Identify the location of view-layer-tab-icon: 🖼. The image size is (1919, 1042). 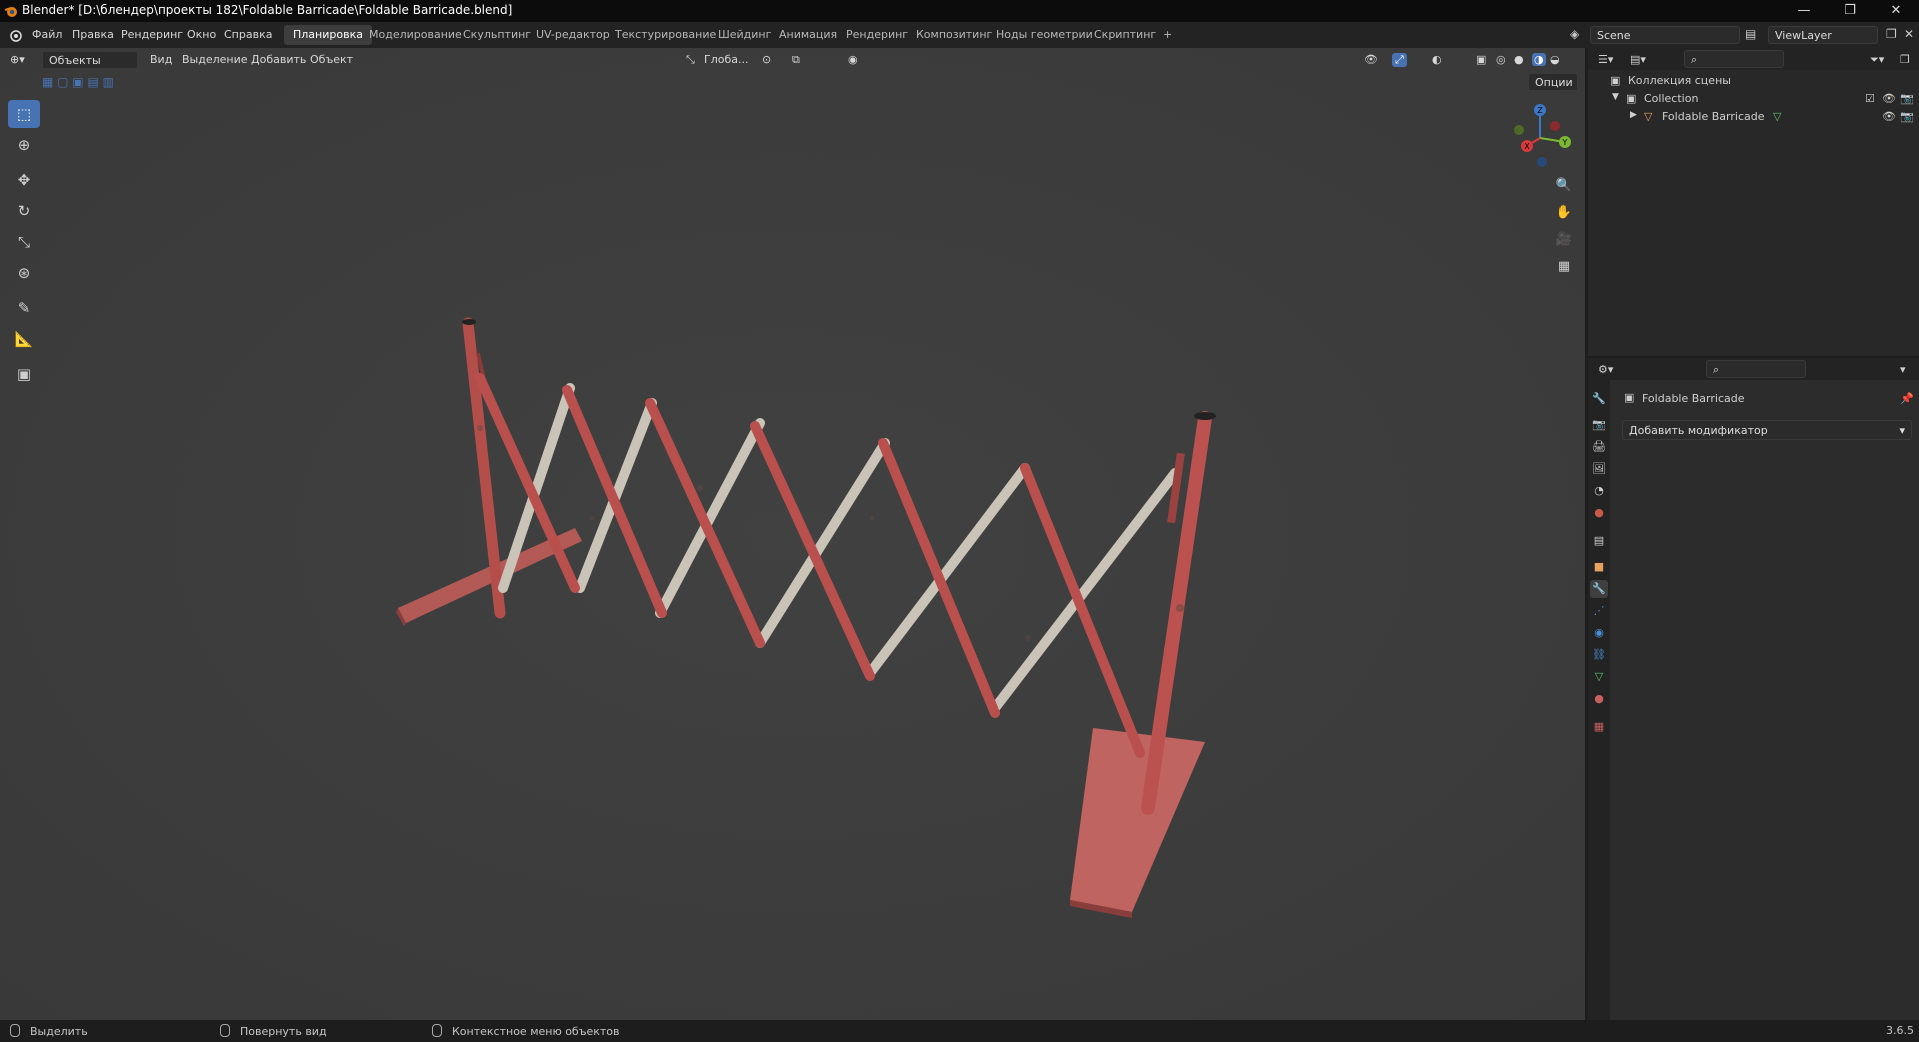
(1599, 469).